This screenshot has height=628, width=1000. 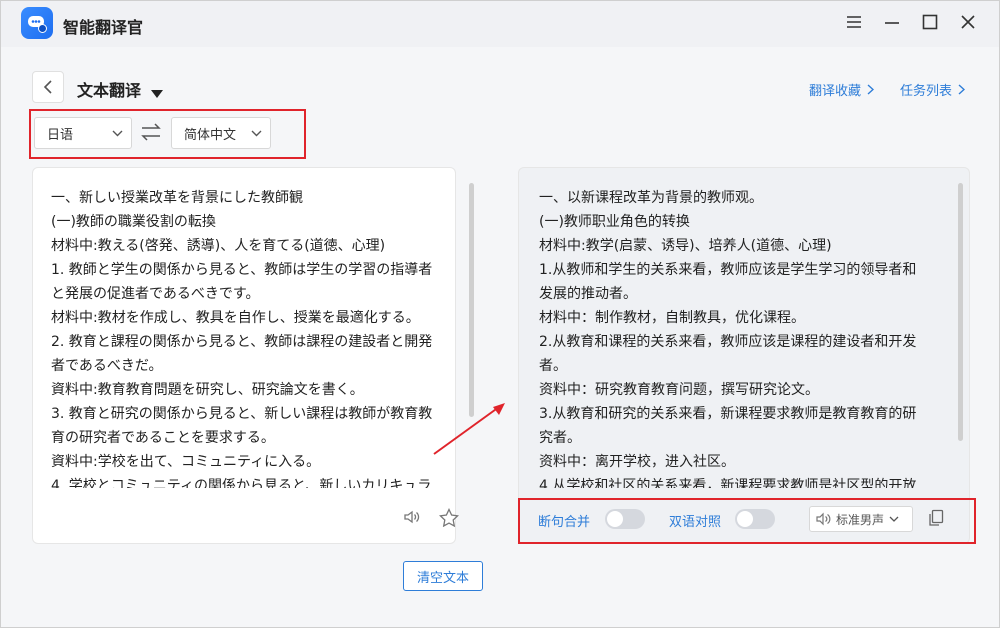 I want to click on back-button, so click(x=48, y=87).